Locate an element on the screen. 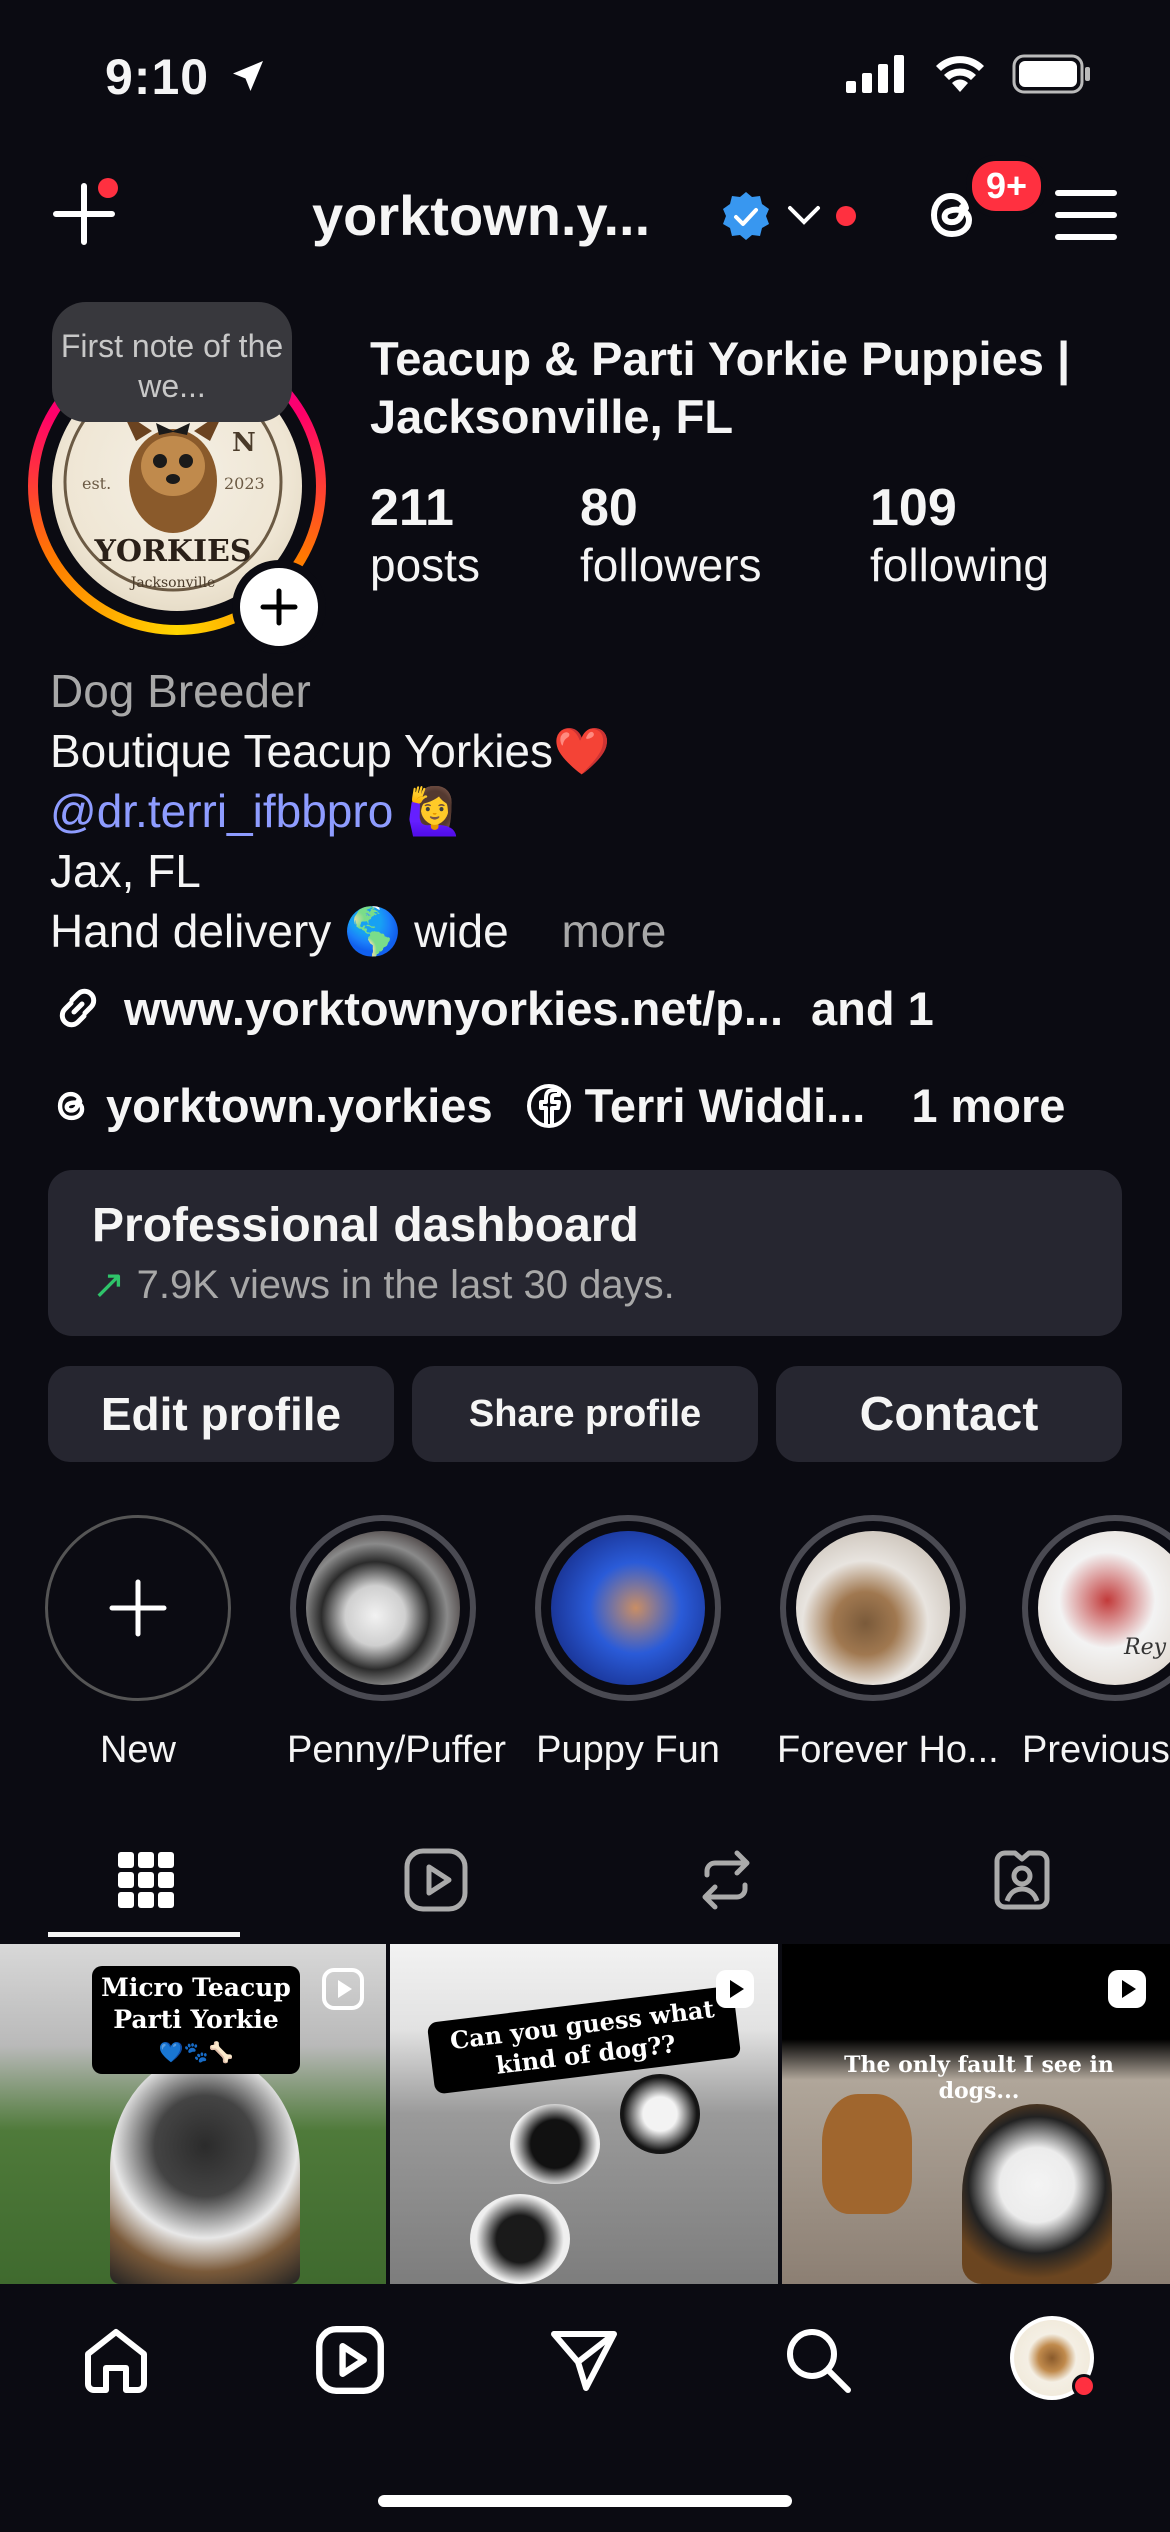  post-caption: Micro Teacup Parti Yorkie 💙🐾🦴 is located at coordinates (196, 2020).